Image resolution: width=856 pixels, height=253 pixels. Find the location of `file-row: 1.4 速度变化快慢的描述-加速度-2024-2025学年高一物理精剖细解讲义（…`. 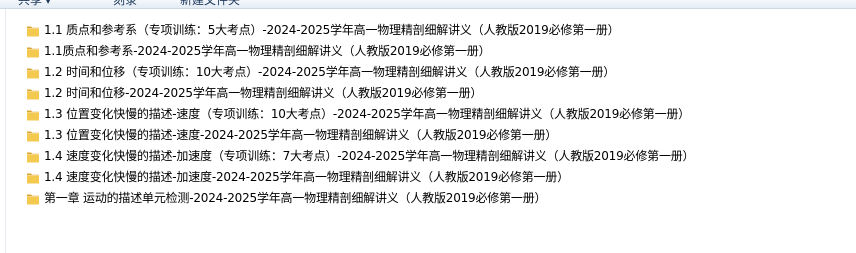

file-row: 1.4 速度变化快慢的描述-加速度-2024-2025学年高一物理精剖细解讲义（… is located at coordinates (434, 177).